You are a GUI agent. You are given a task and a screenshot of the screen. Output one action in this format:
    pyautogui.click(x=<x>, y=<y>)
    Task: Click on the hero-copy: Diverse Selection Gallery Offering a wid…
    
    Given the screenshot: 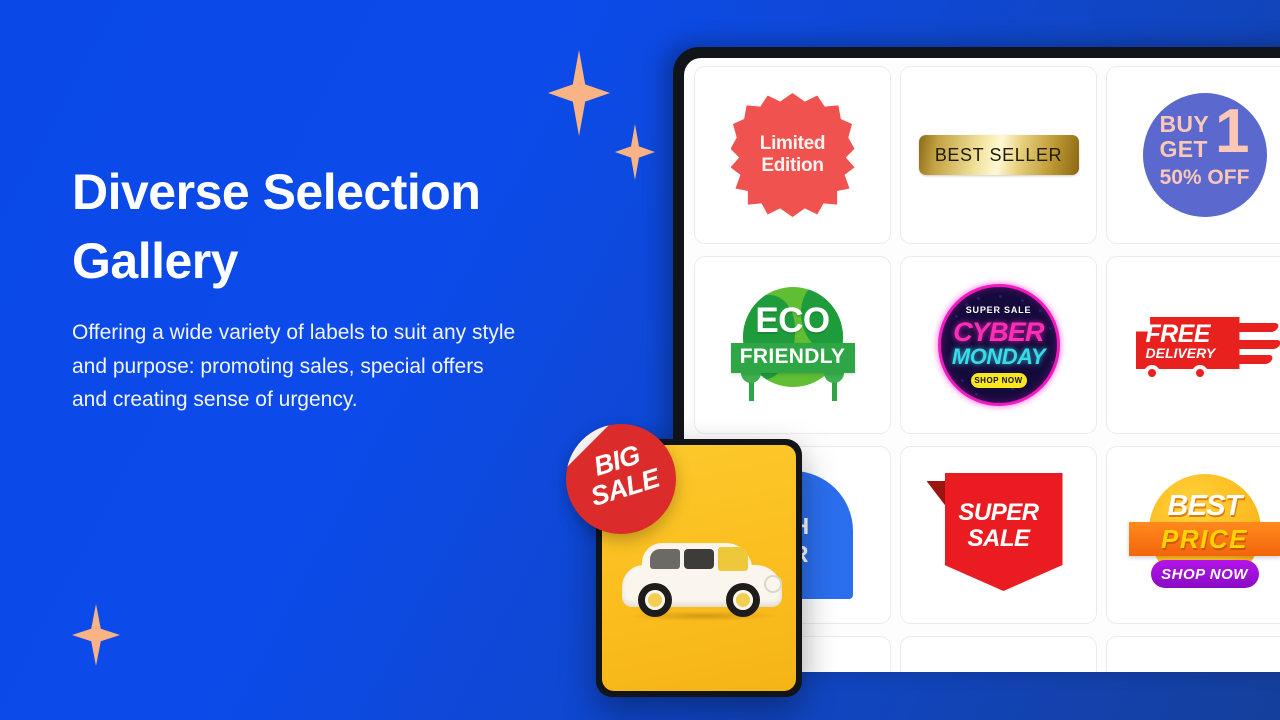 What is the action you would take?
    pyautogui.click(x=307, y=287)
    